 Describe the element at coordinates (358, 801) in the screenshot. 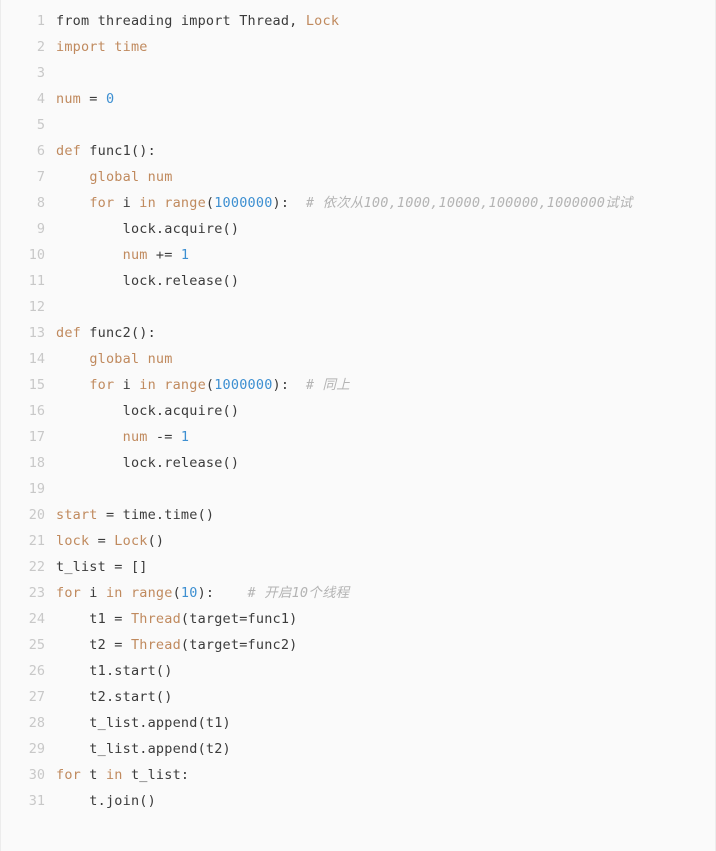

I see `code-line: 31 t.join()` at that location.